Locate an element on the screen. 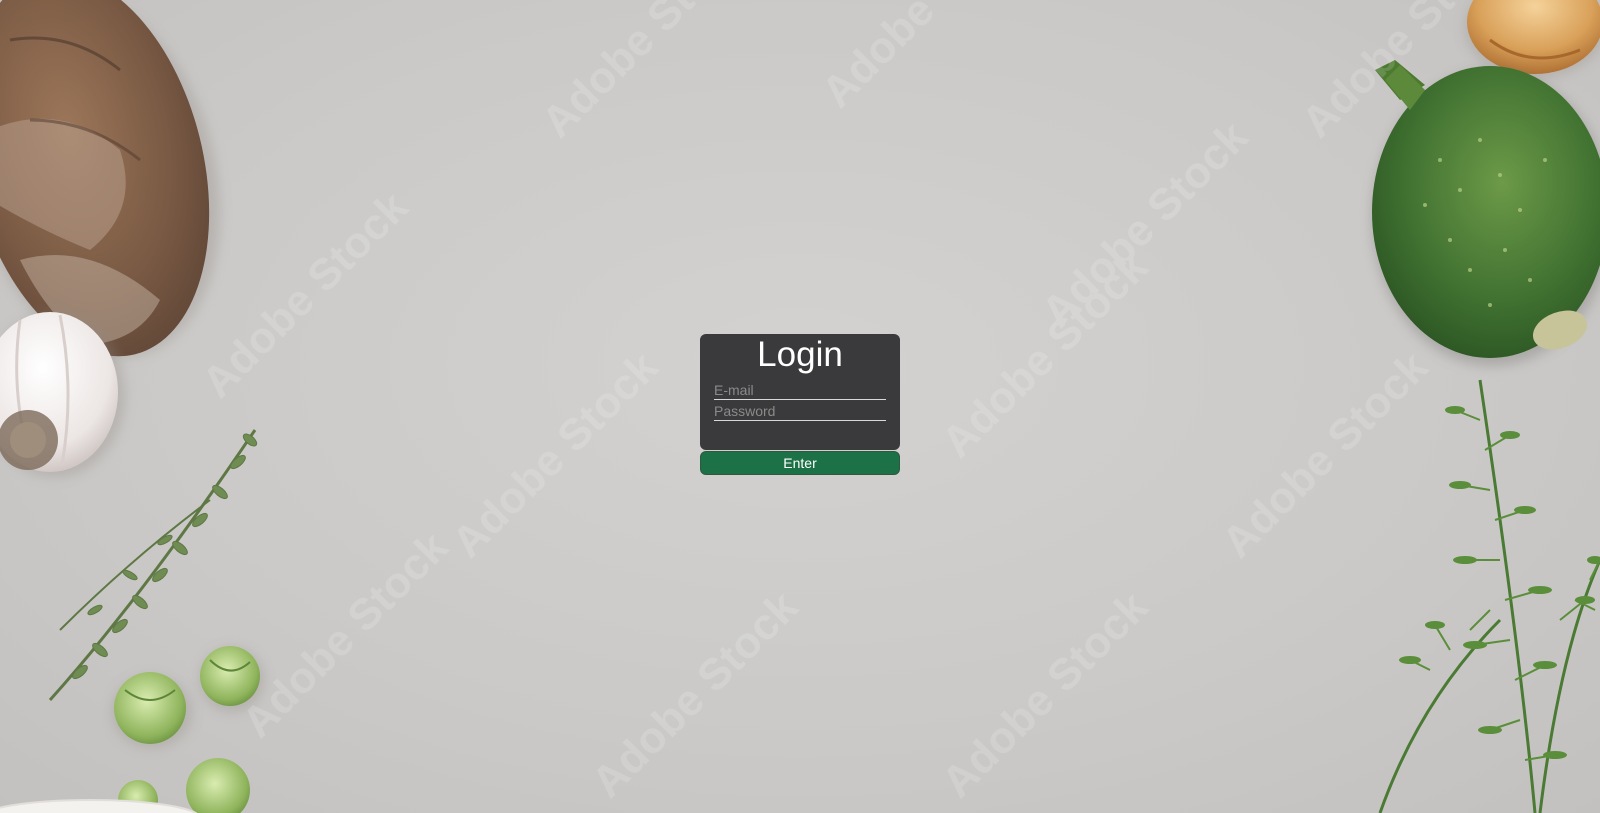 This screenshot has height=813, width=1600. carrot-greens-image is located at coordinates (1489, 596).